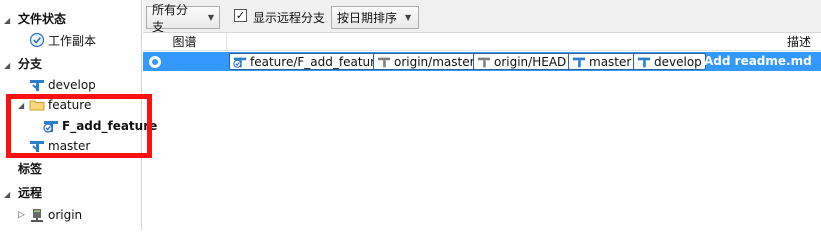  I want to click on ref-label-master: master, so click(602, 61).